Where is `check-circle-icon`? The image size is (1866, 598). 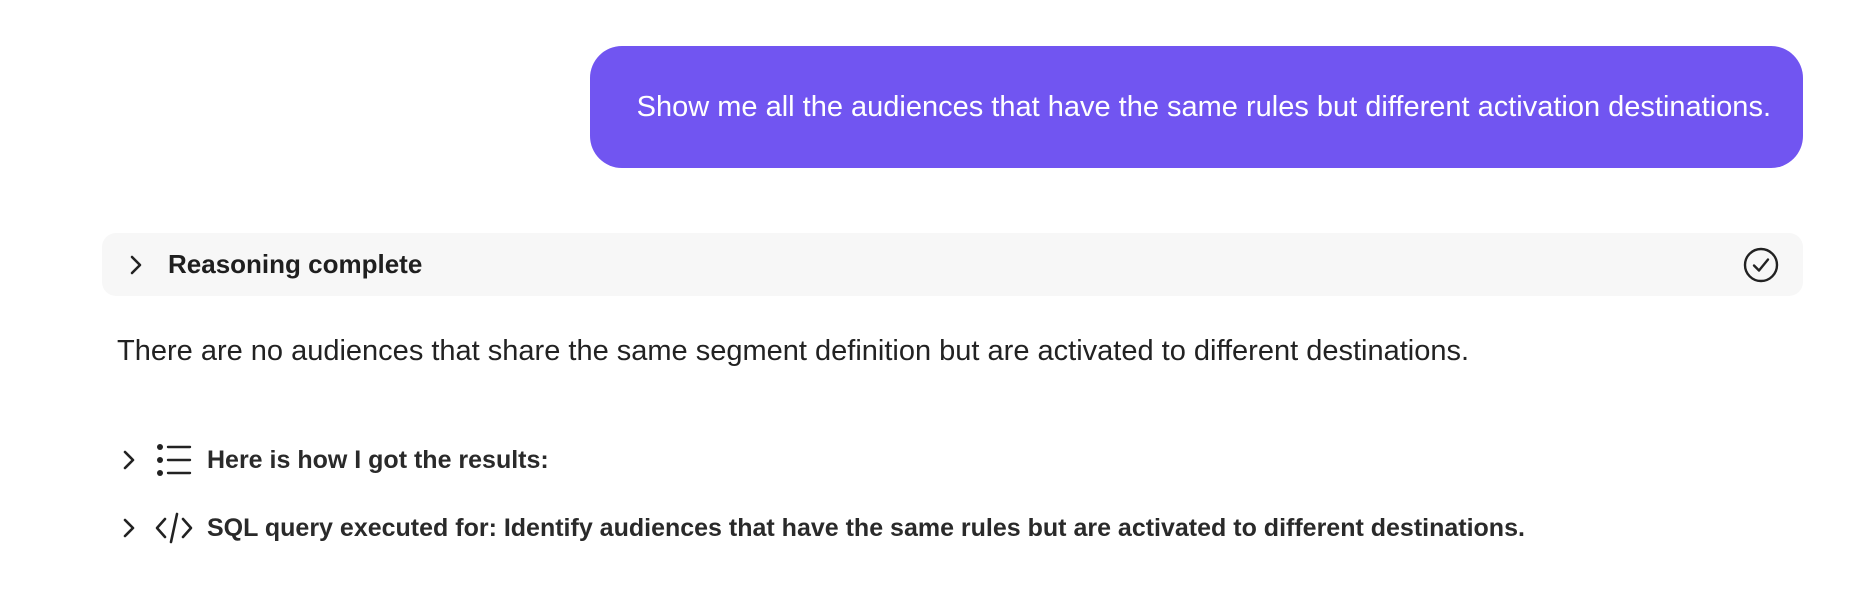 check-circle-icon is located at coordinates (1761, 265).